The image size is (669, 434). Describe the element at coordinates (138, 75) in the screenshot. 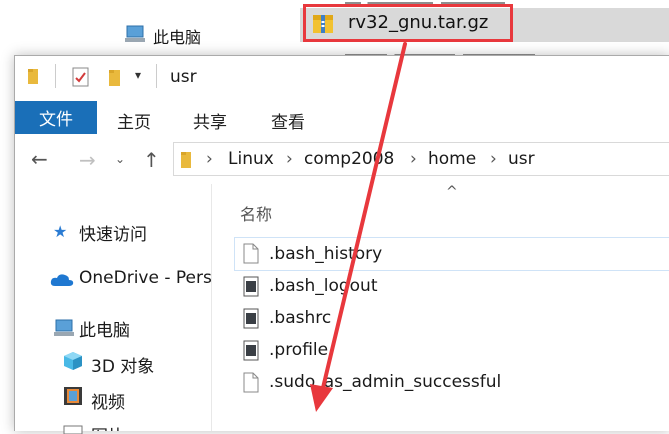

I see `customize-toolbar-icon: ▾` at that location.